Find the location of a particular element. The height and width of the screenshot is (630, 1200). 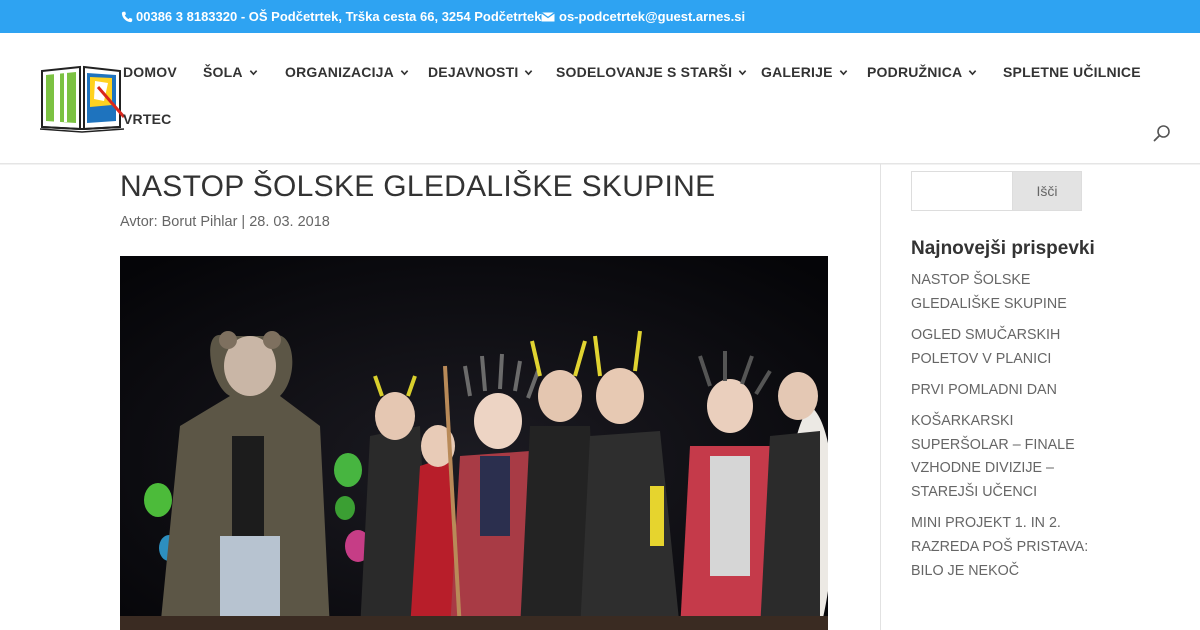

recent-post-link: PRVI POMLADNI DAN is located at coordinates (1001, 391).